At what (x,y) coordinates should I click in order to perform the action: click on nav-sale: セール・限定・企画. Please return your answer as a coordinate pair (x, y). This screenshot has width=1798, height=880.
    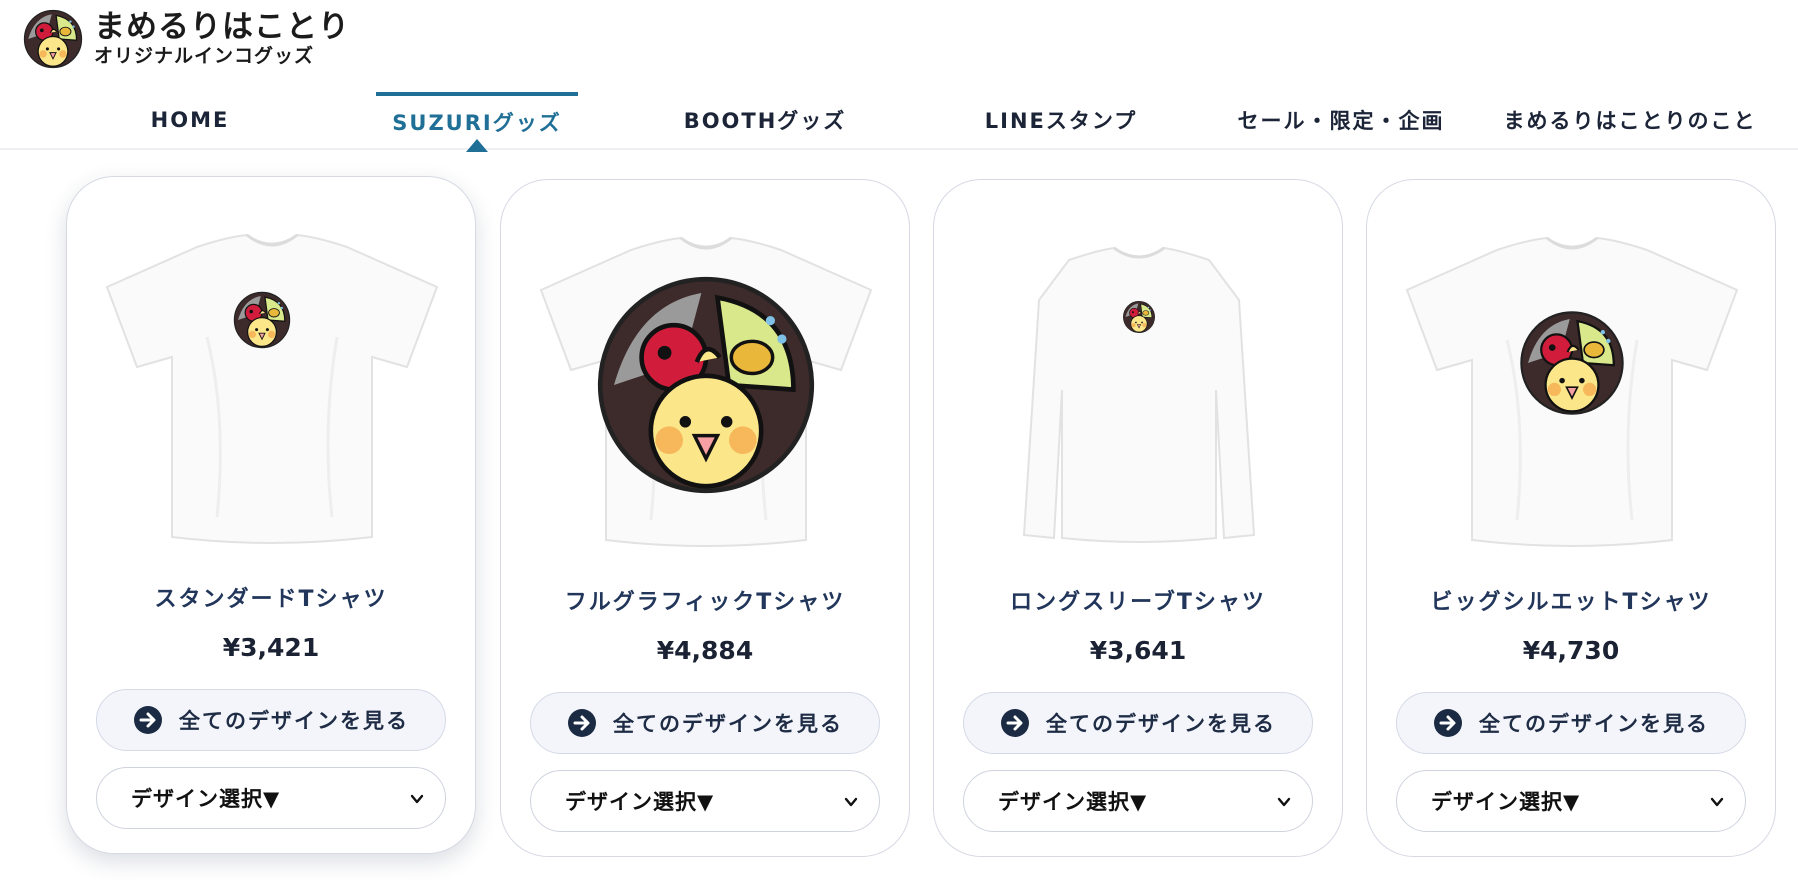
    Looking at the image, I should click on (1341, 120).